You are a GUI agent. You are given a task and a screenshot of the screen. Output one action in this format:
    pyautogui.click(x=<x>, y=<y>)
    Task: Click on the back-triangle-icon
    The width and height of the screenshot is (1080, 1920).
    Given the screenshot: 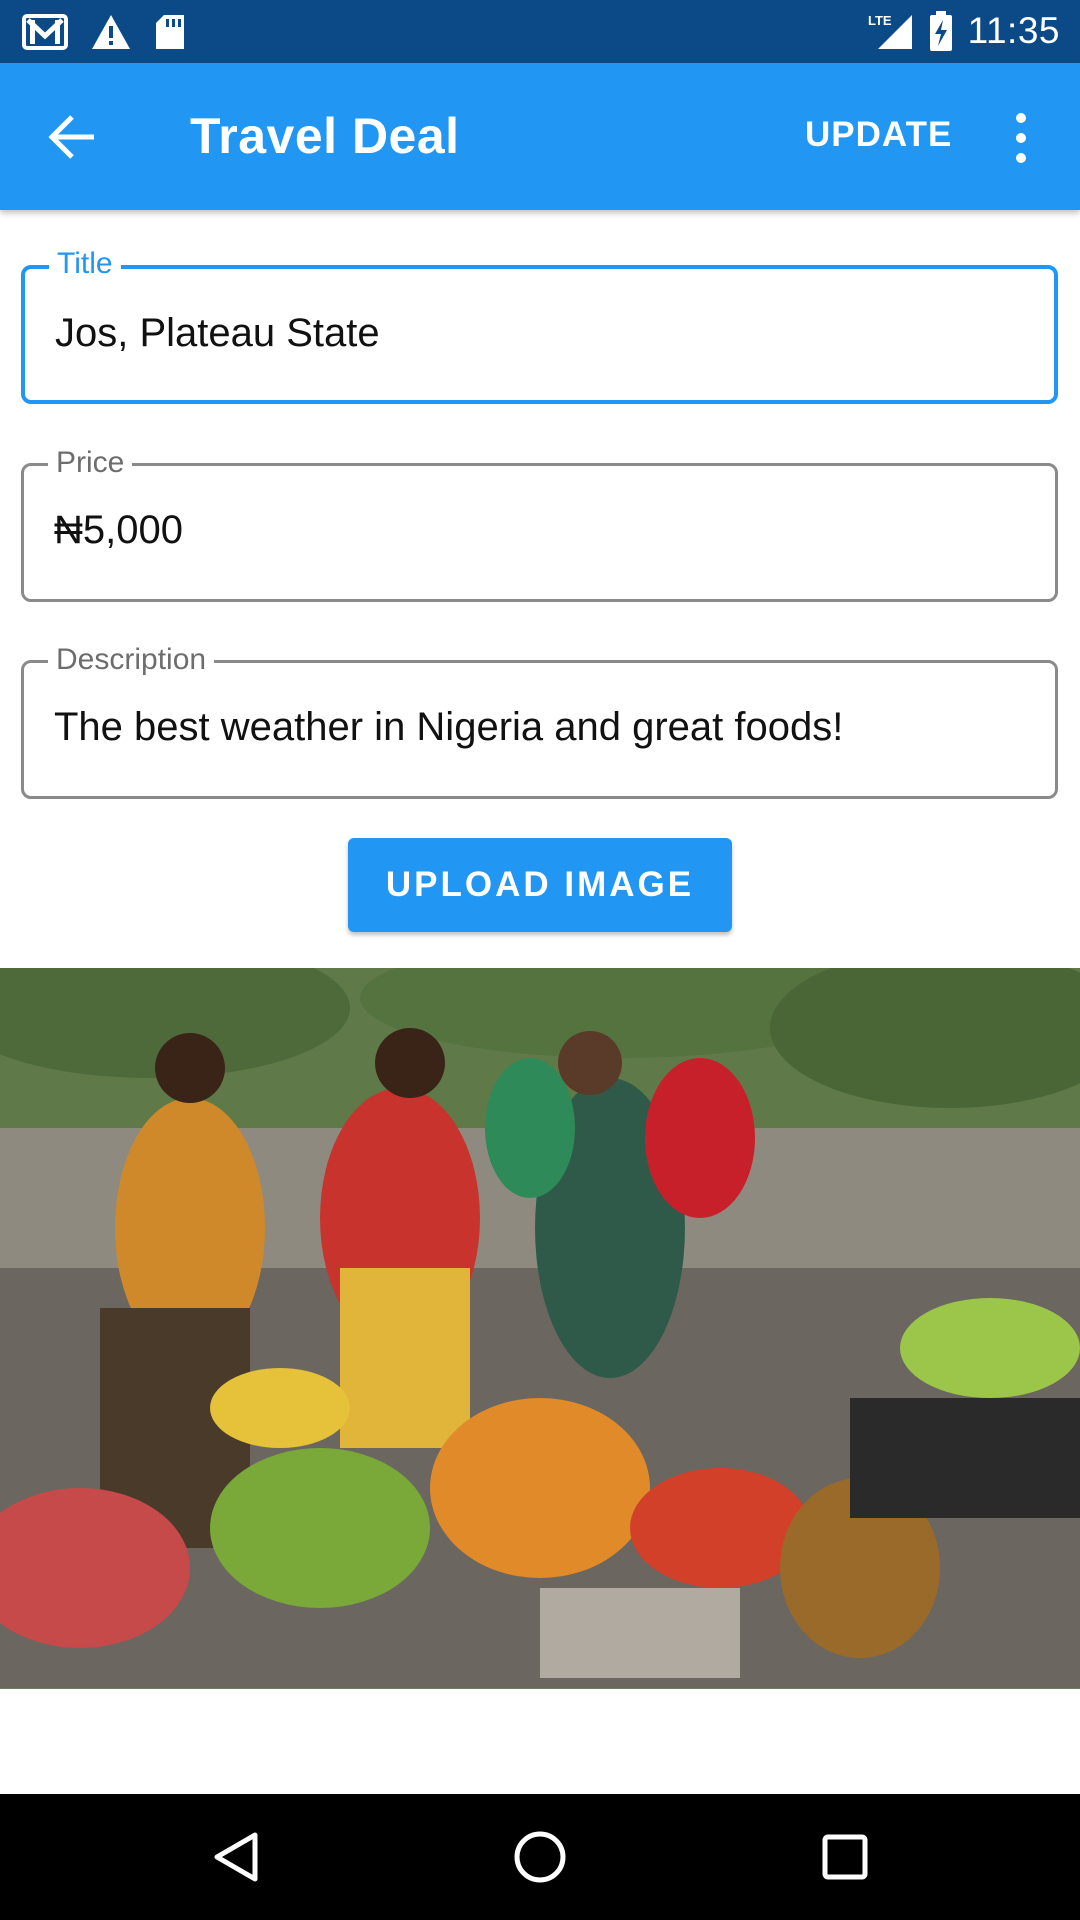 What is the action you would take?
    pyautogui.click(x=235, y=1857)
    